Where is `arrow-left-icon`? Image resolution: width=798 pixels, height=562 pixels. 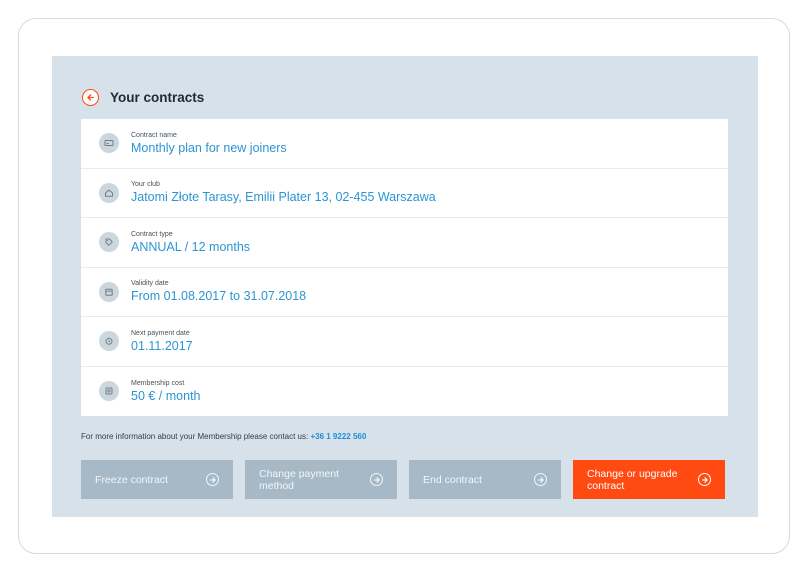
arrow-left-icon is located at coordinates (90, 97).